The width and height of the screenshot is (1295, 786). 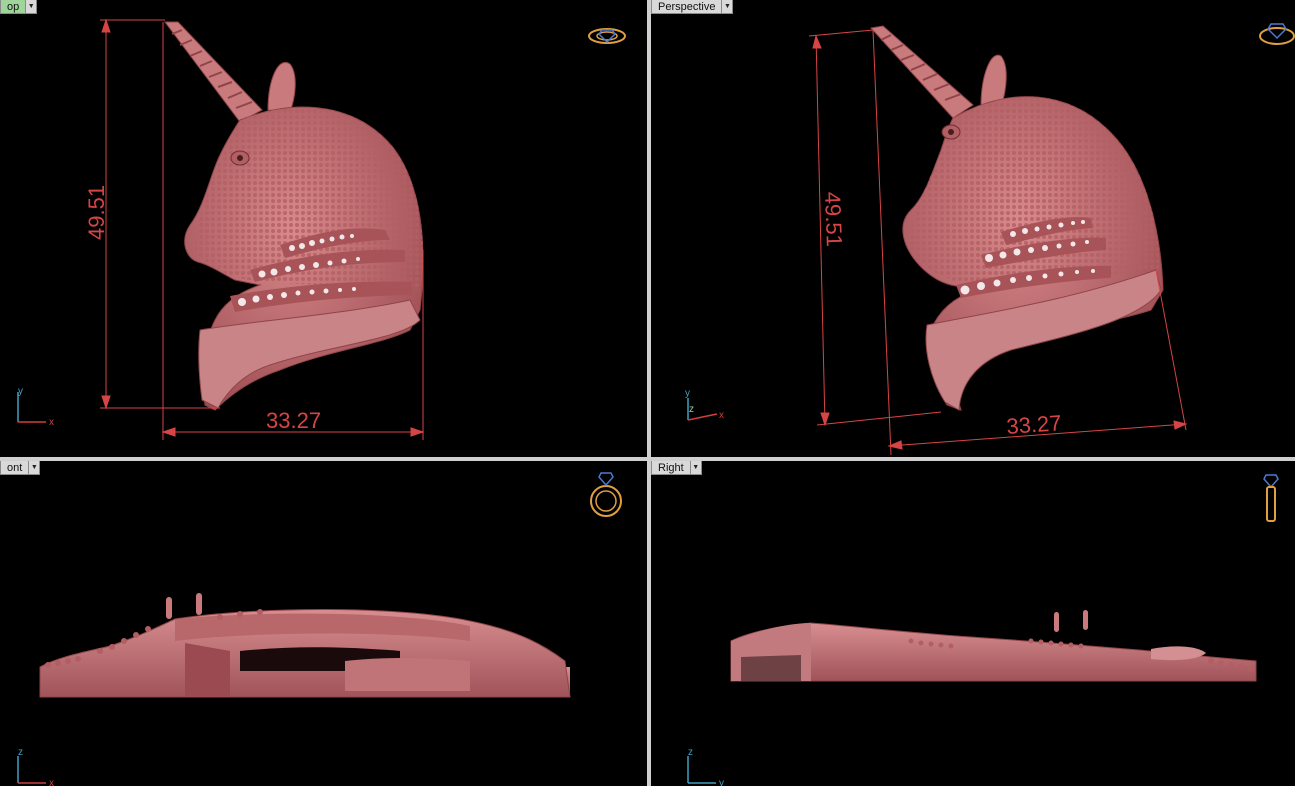 I want to click on tab-front-label: ont, so click(x=15, y=468).